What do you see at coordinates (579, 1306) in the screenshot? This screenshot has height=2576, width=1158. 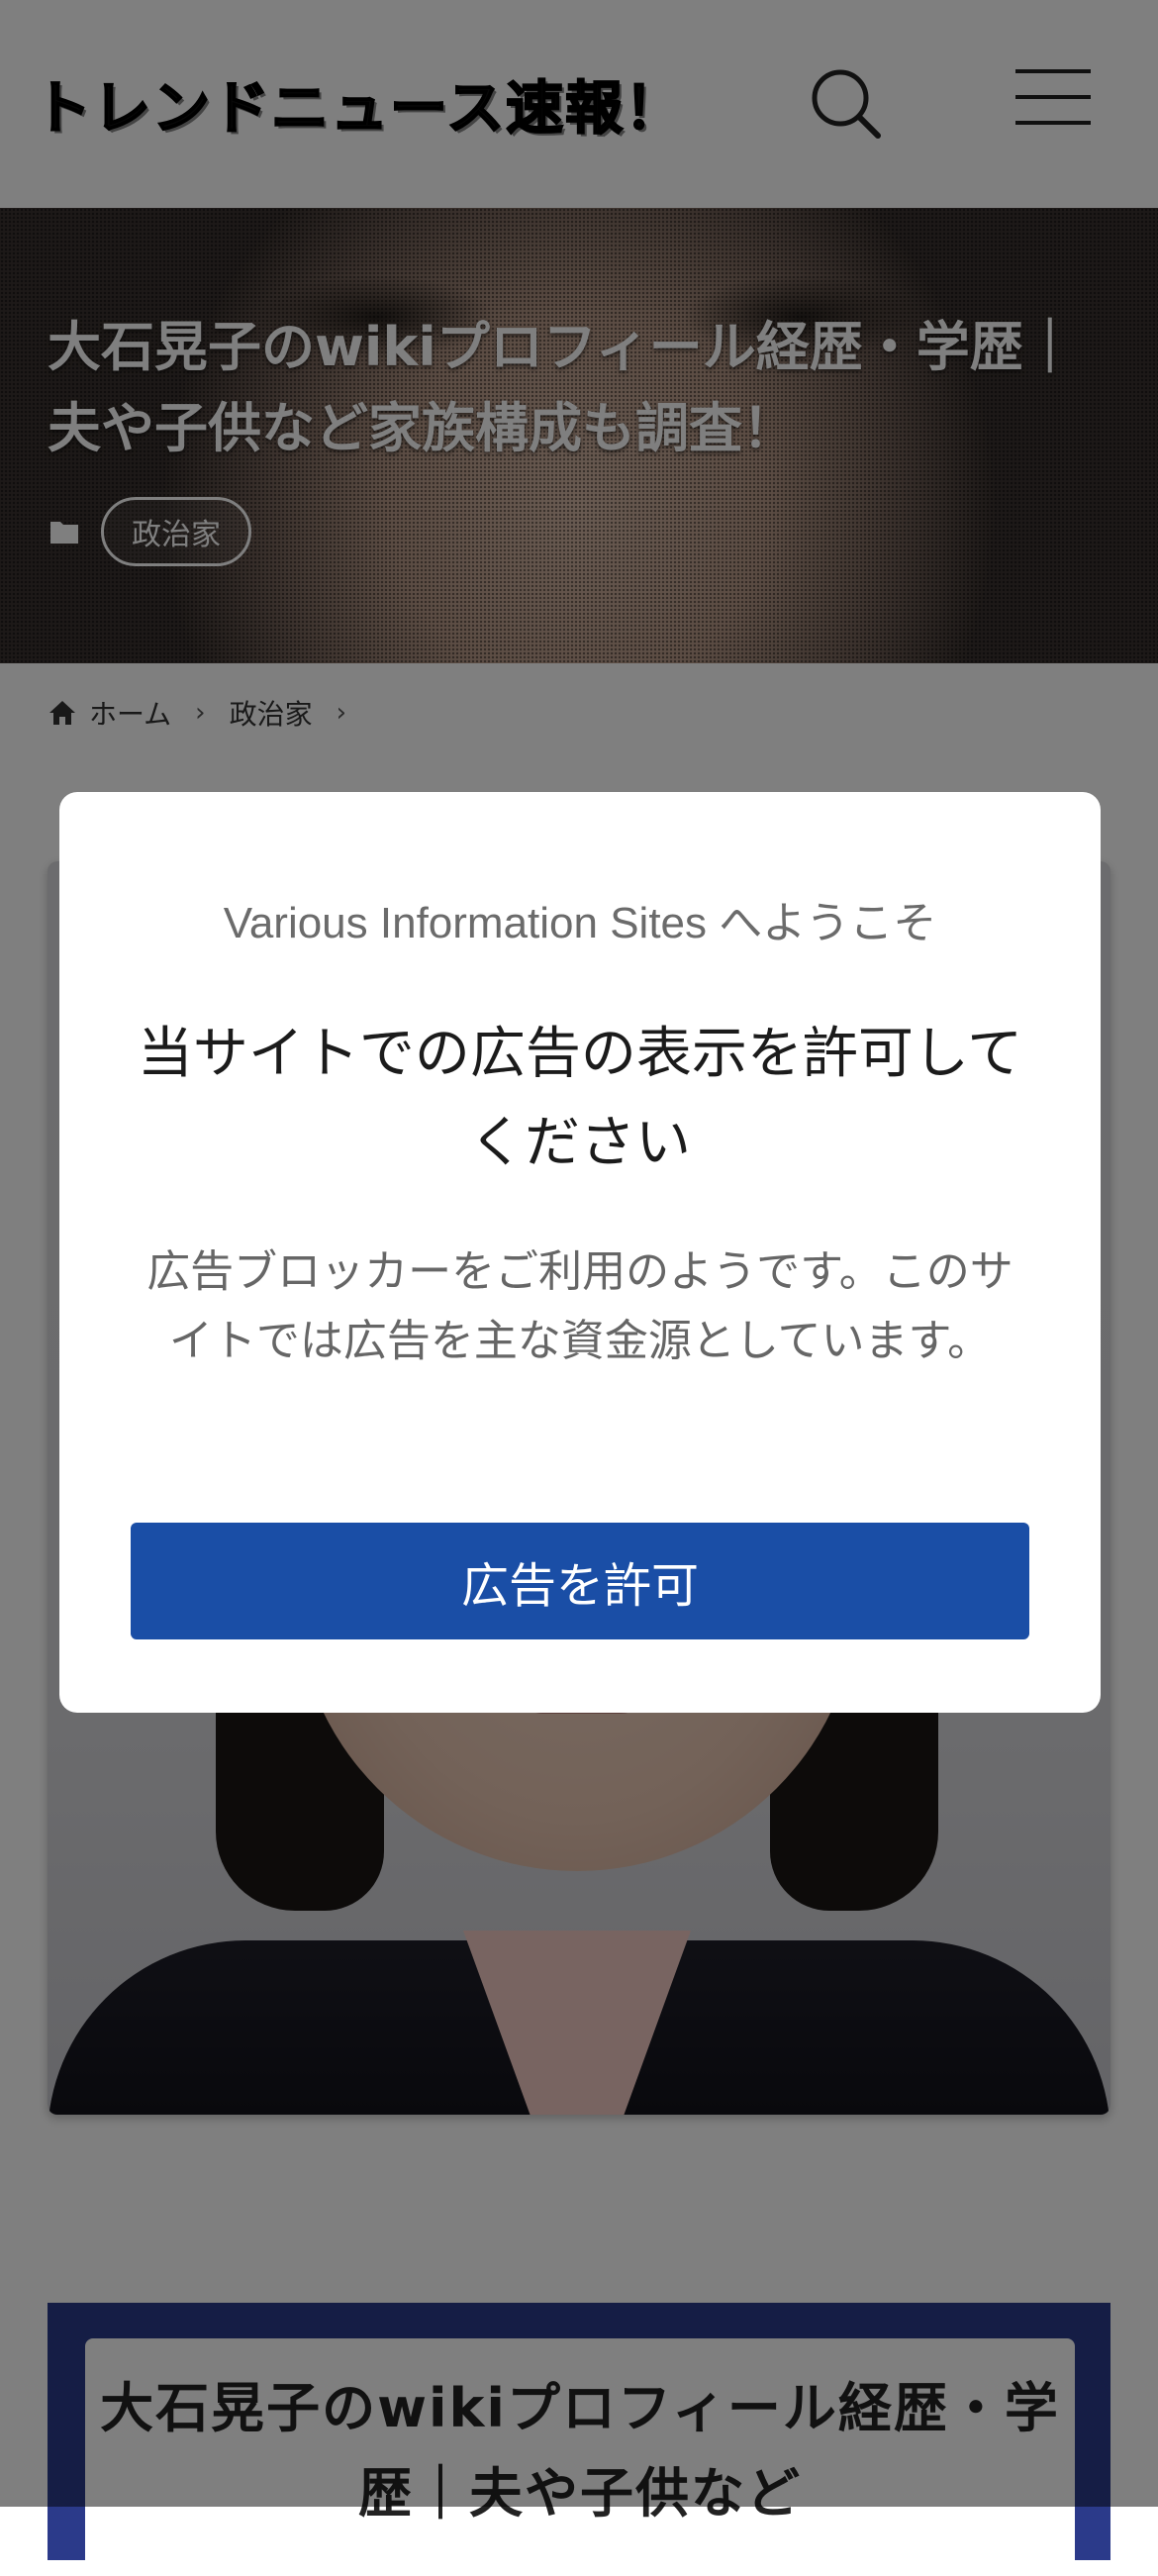 I see `modal-body-text: 広告ブロッカーをご利用のようです。このサイトでは広告を主な資金源としています。` at bounding box center [579, 1306].